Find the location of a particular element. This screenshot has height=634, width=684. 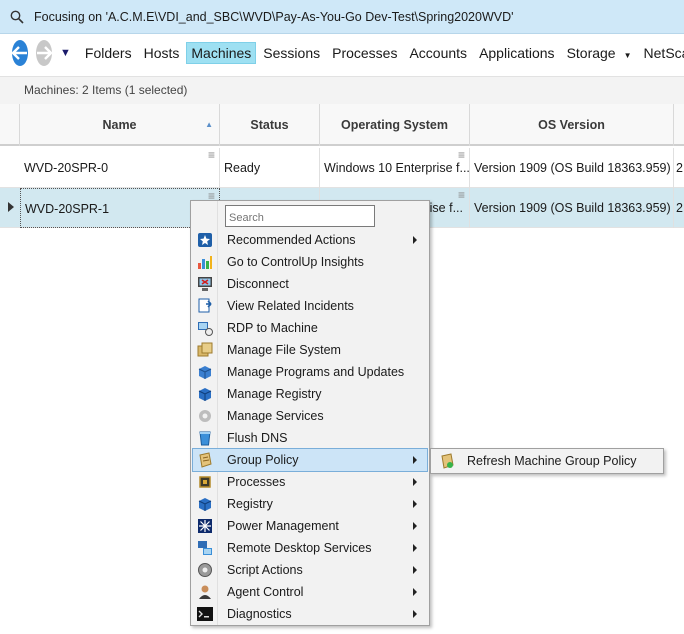

column-header-status: Status is located at coordinates (270, 125).